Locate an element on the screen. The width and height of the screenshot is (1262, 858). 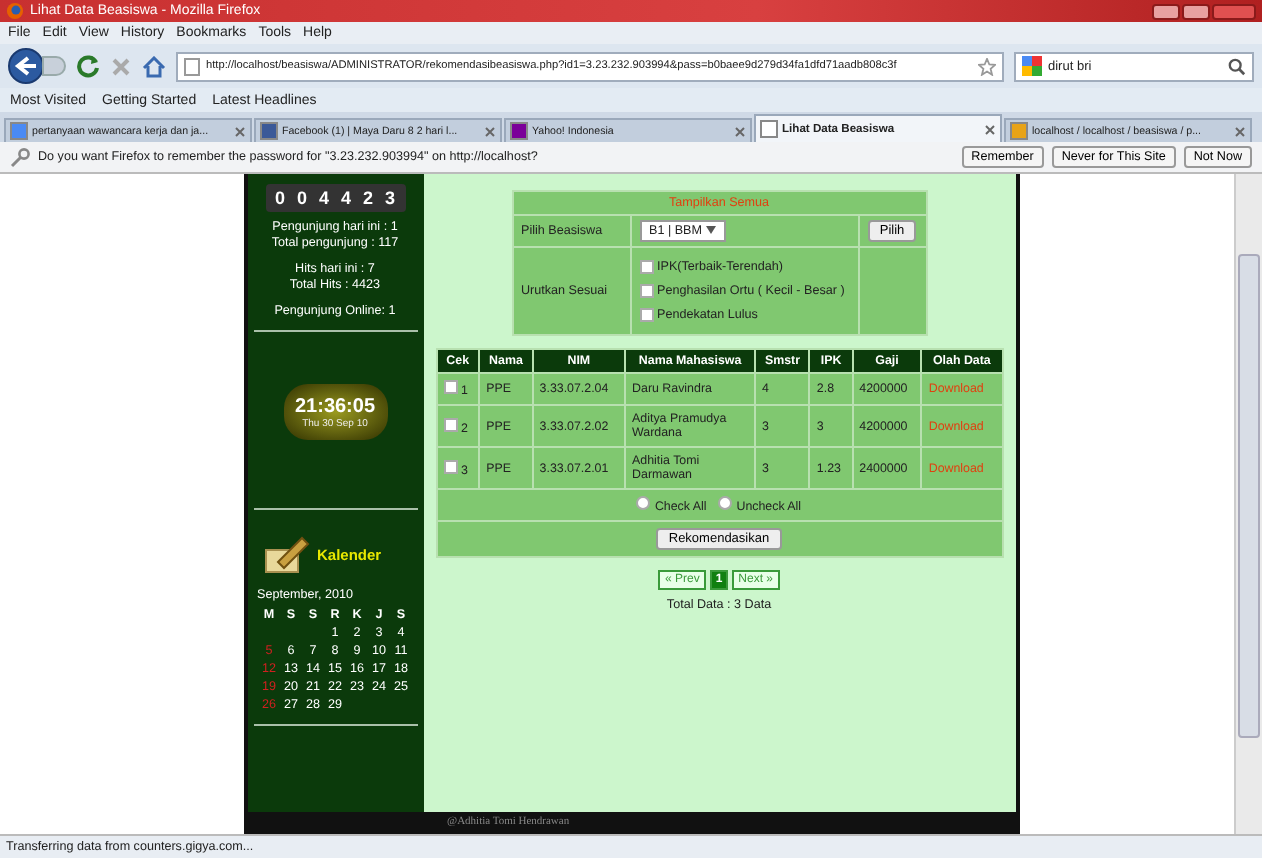
close-button is located at coordinates (1234, 11).